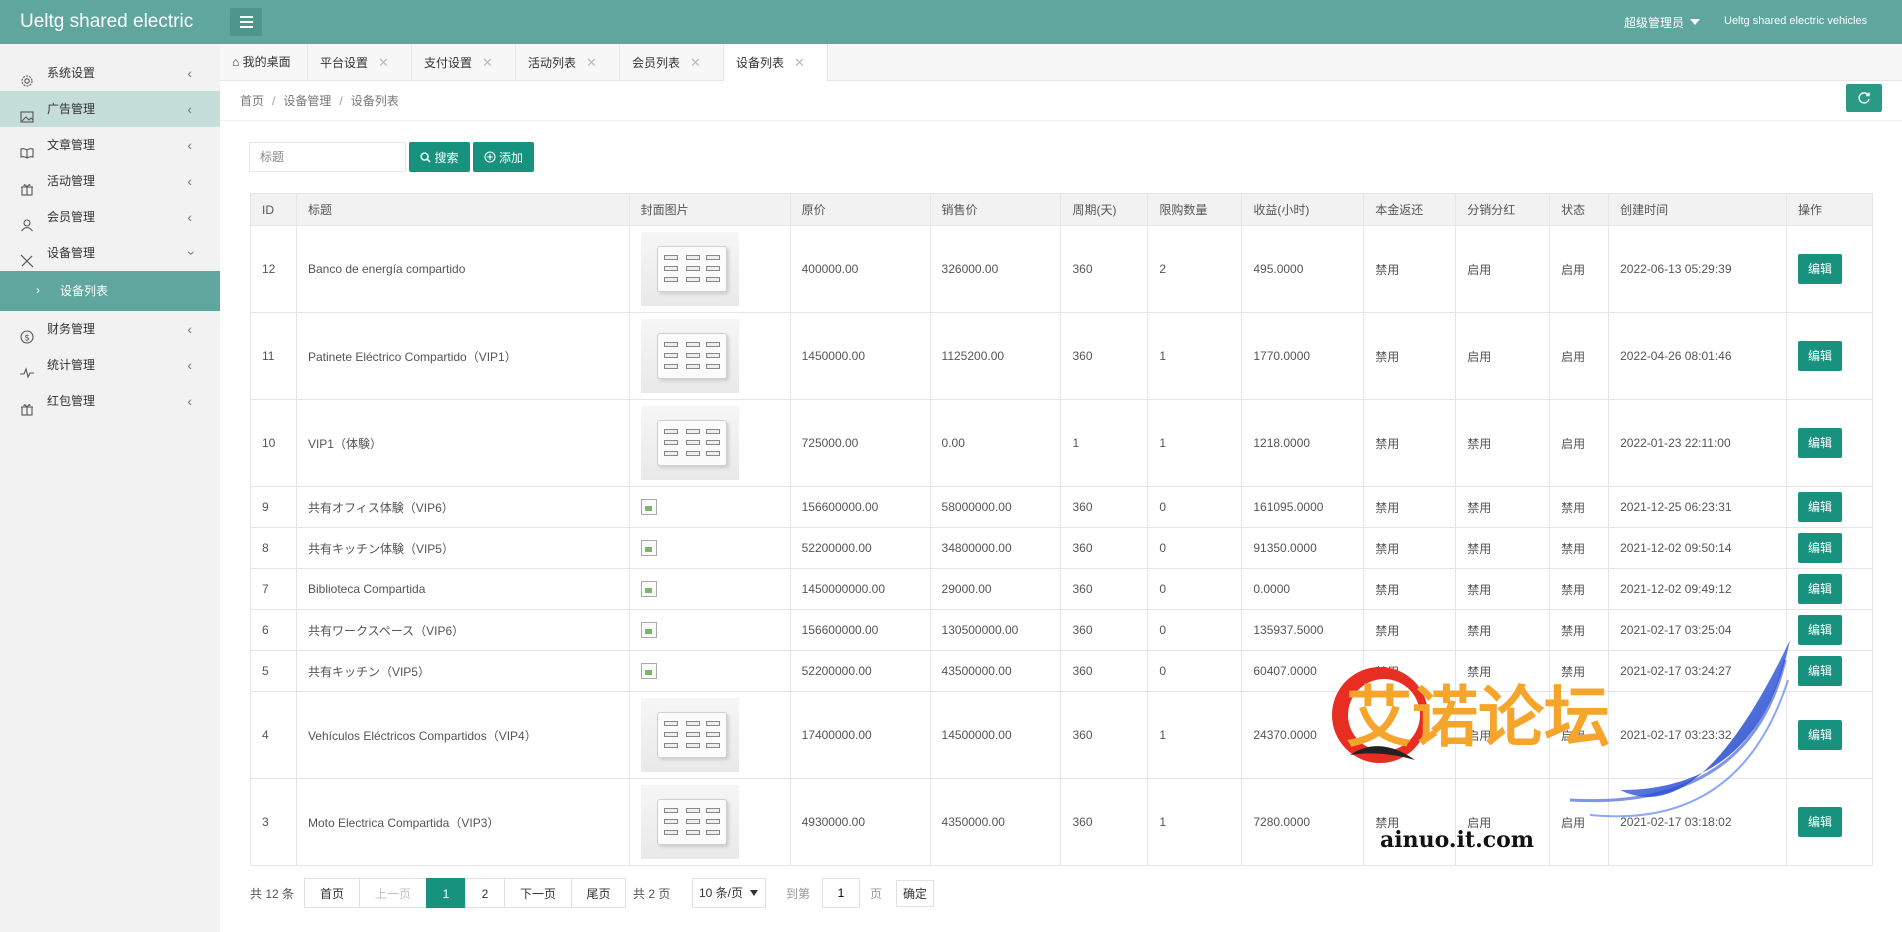 This screenshot has height=932, width=1902. Describe the element at coordinates (462, 548) in the screenshot. I see `cell-title: 共有キッチン体験（VIP5）` at that location.